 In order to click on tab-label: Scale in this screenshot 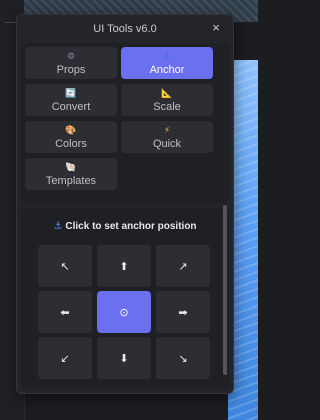, I will do `click(167, 107)`.